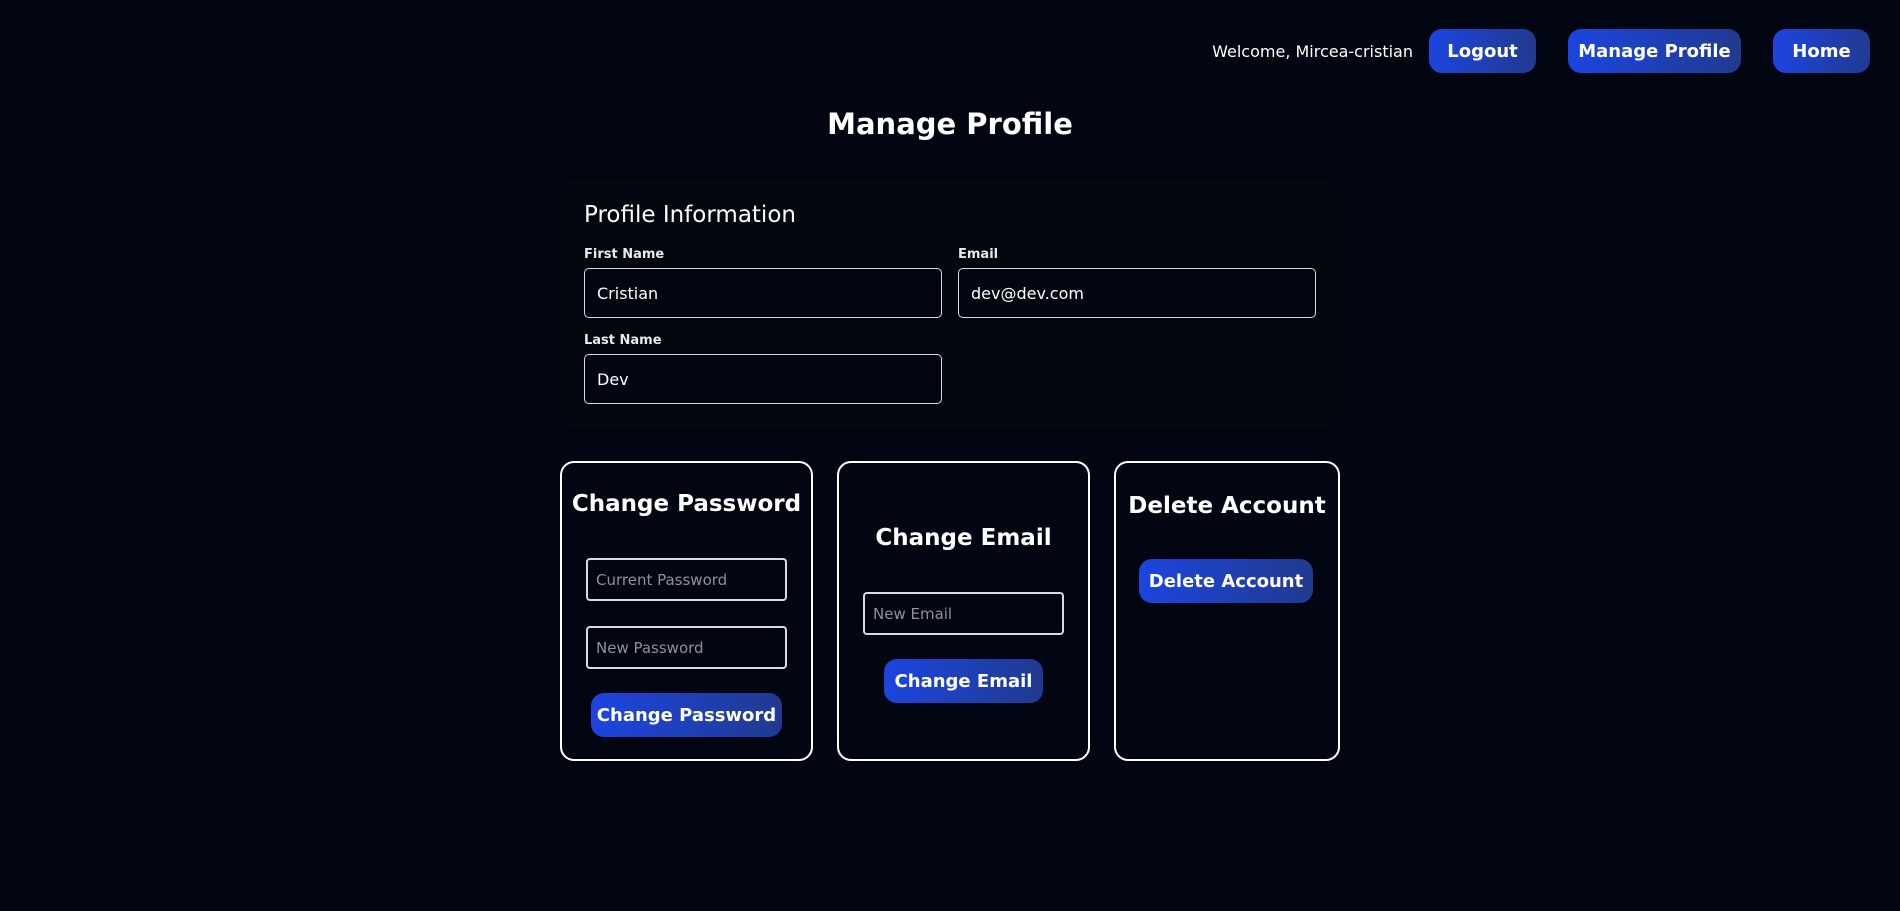 The image size is (1900, 911). I want to click on delete-account-card: Delete Account Delete Account, so click(1227, 611).